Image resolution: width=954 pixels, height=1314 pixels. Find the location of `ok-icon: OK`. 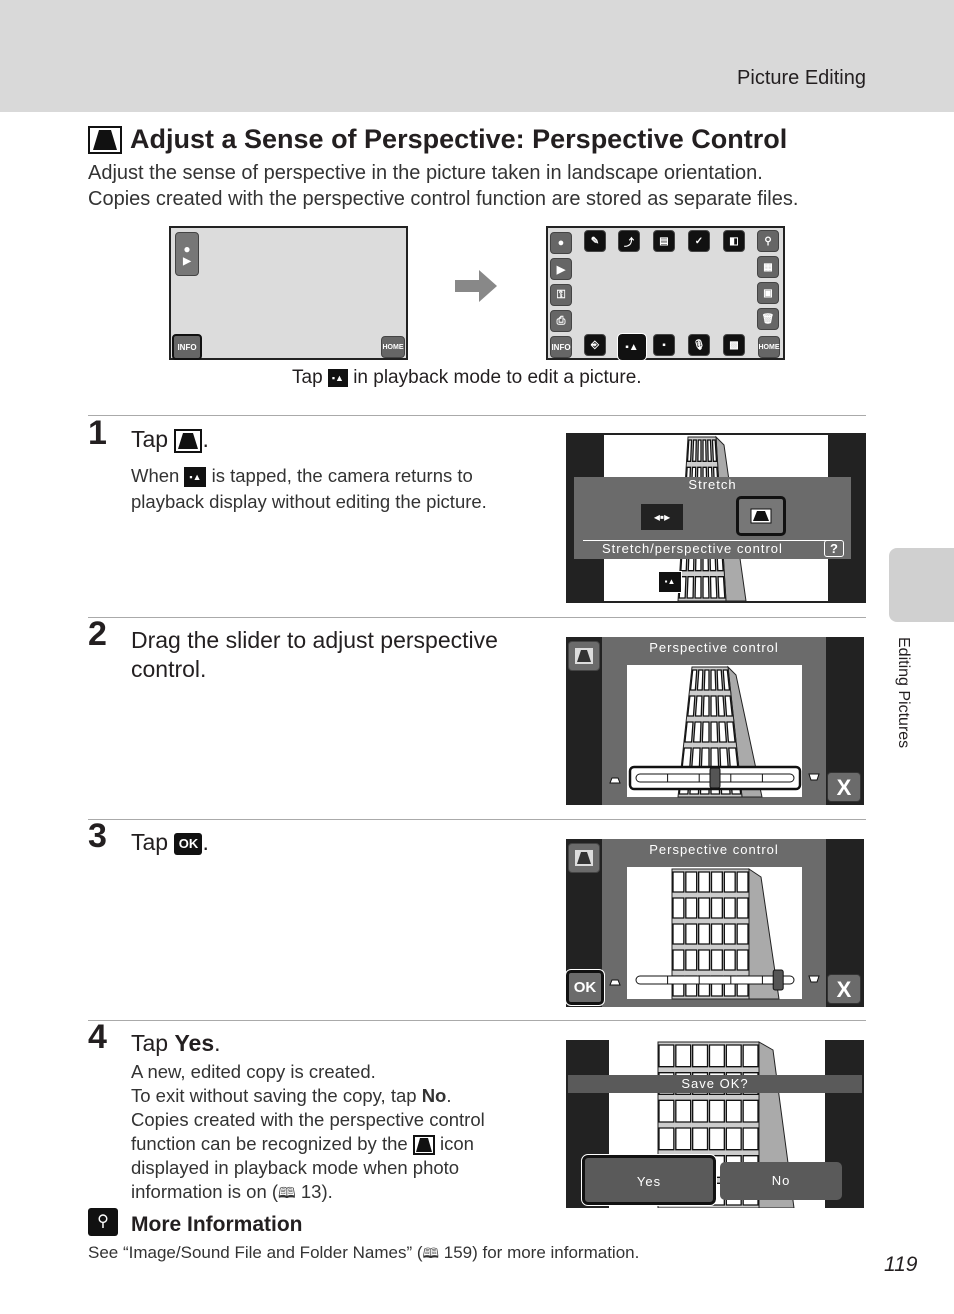

ok-icon: OK is located at coordinates (188, 843).